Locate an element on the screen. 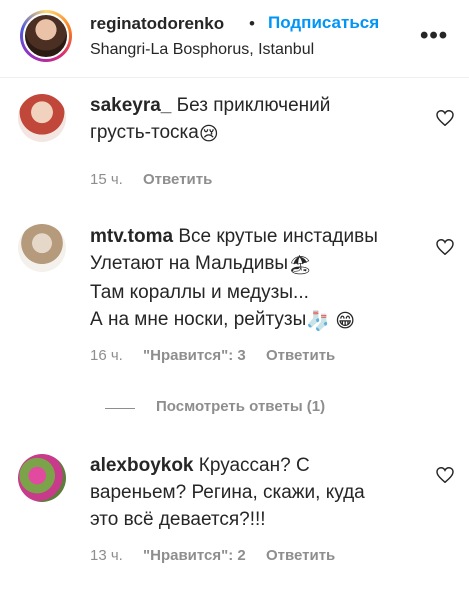 The width and height of the screenshot is (469, 600). view-replies-button: Посмотреть ответы (1) is located at coordinates (240, 406).